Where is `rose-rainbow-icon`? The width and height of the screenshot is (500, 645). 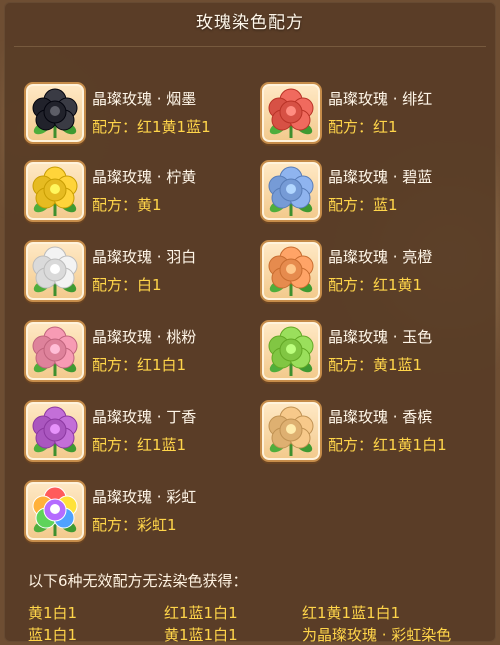
rose-rainbow-icon is located at coordinates (55, 511).